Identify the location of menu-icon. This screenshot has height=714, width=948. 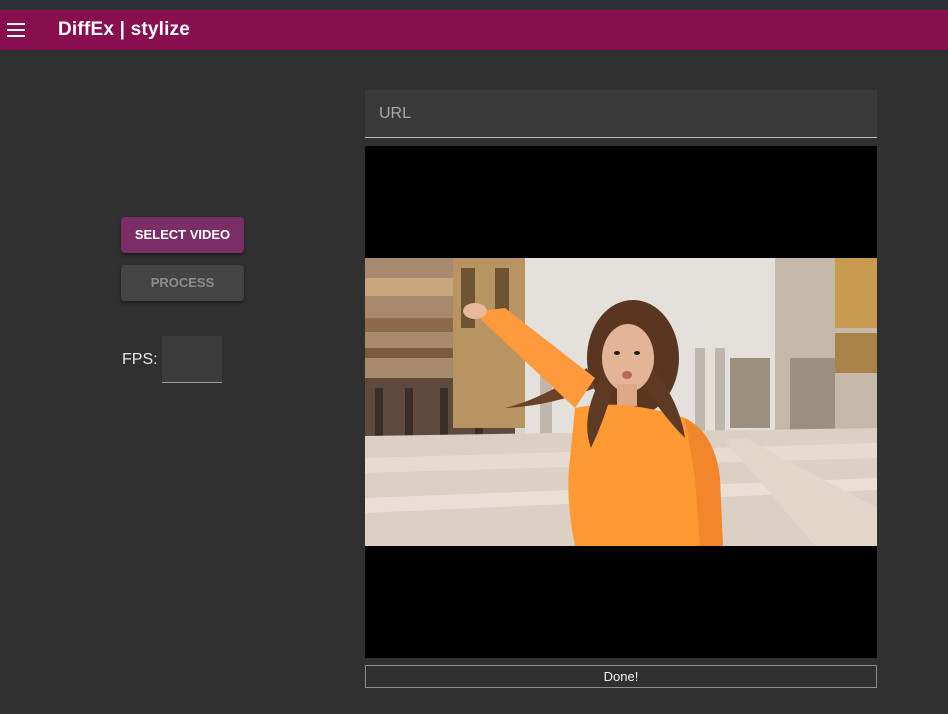
(16, 30).